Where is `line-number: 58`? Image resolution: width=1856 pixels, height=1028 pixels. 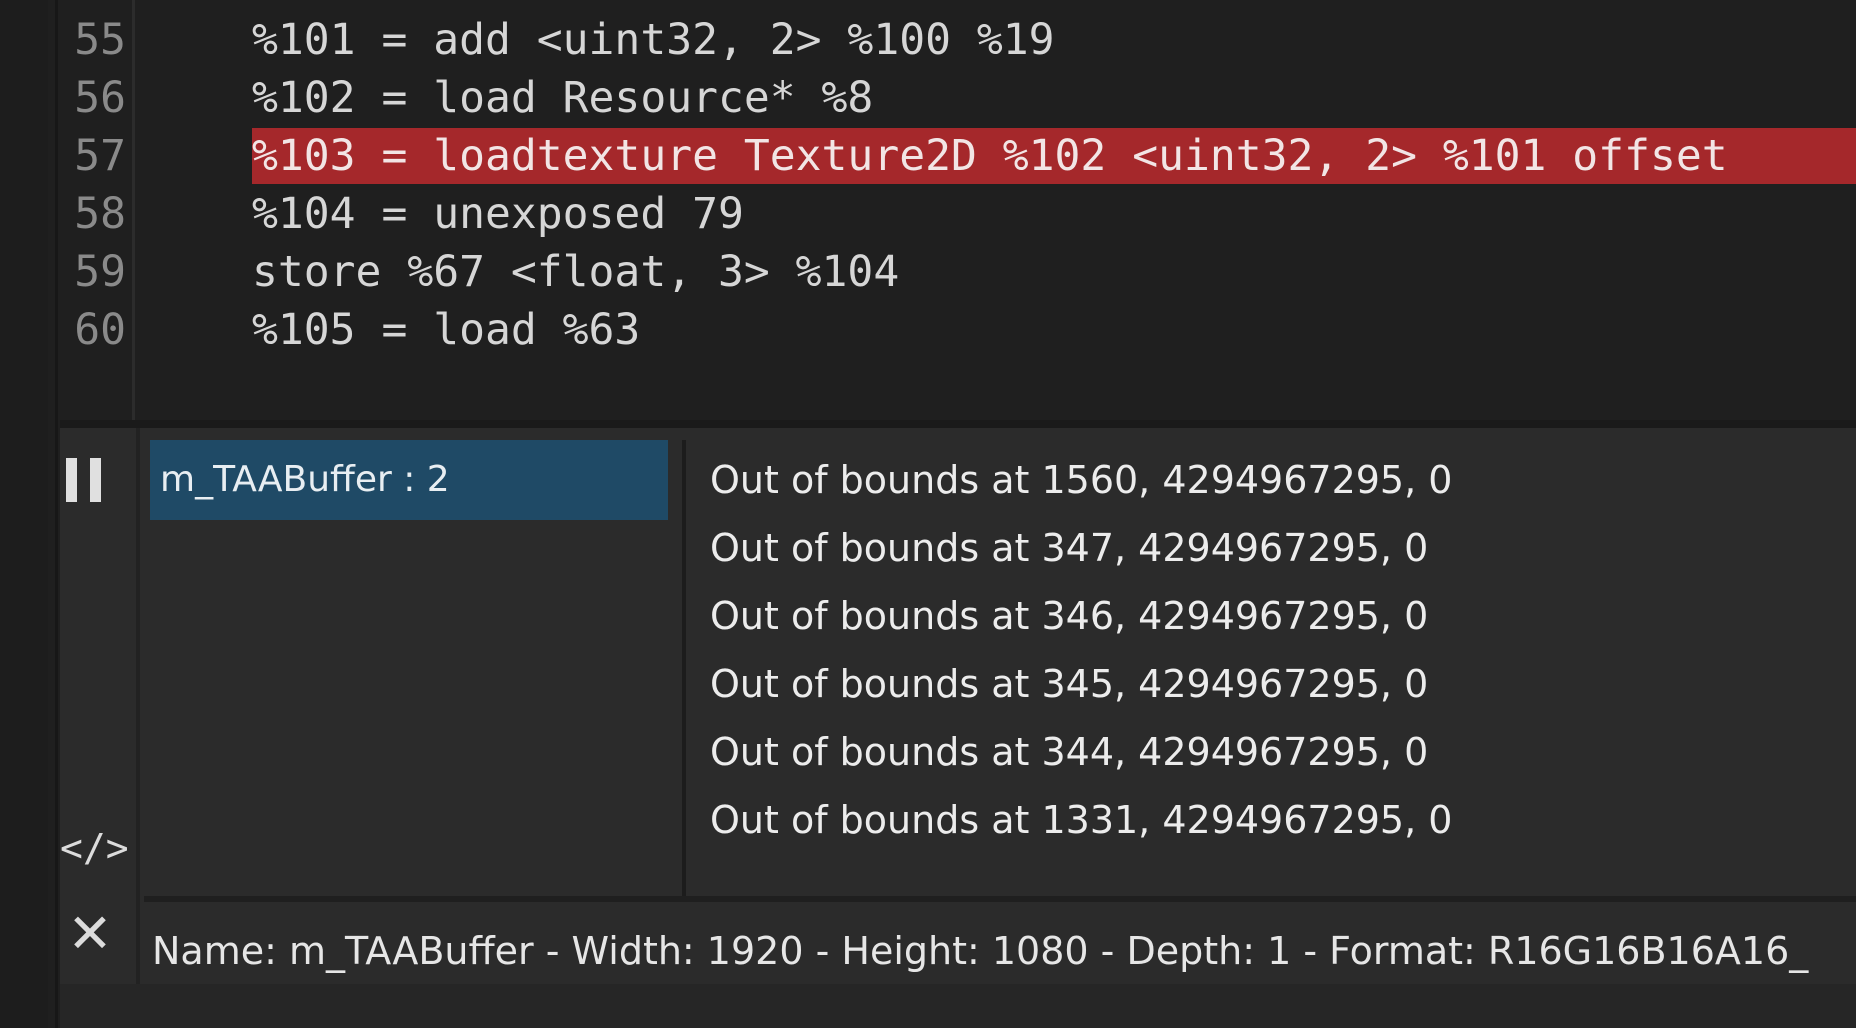 line-number: 58 is located at coordinates (100, 214).